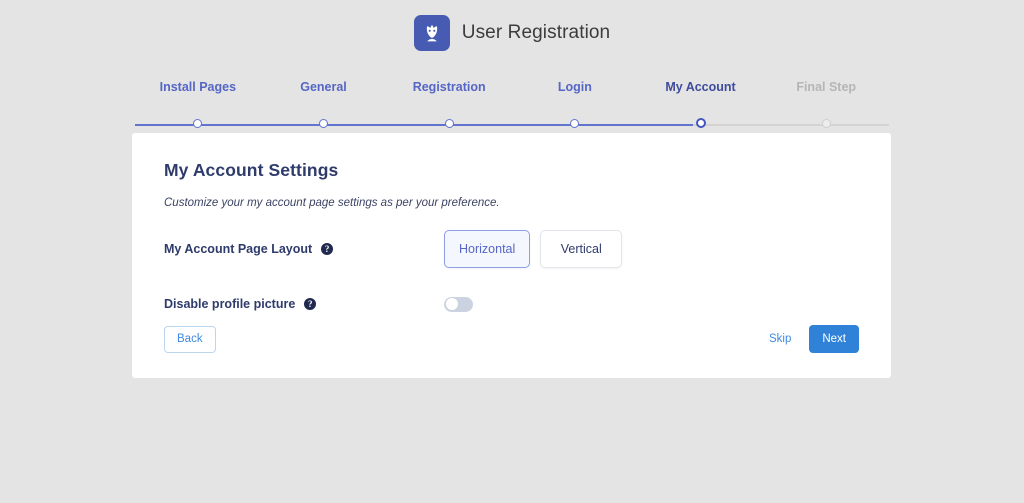 The width and height of the screenshot is (1024, 503). I want to click on setting-label-disable-profile-picture: Disable profile picture ?, so click(304, 304).